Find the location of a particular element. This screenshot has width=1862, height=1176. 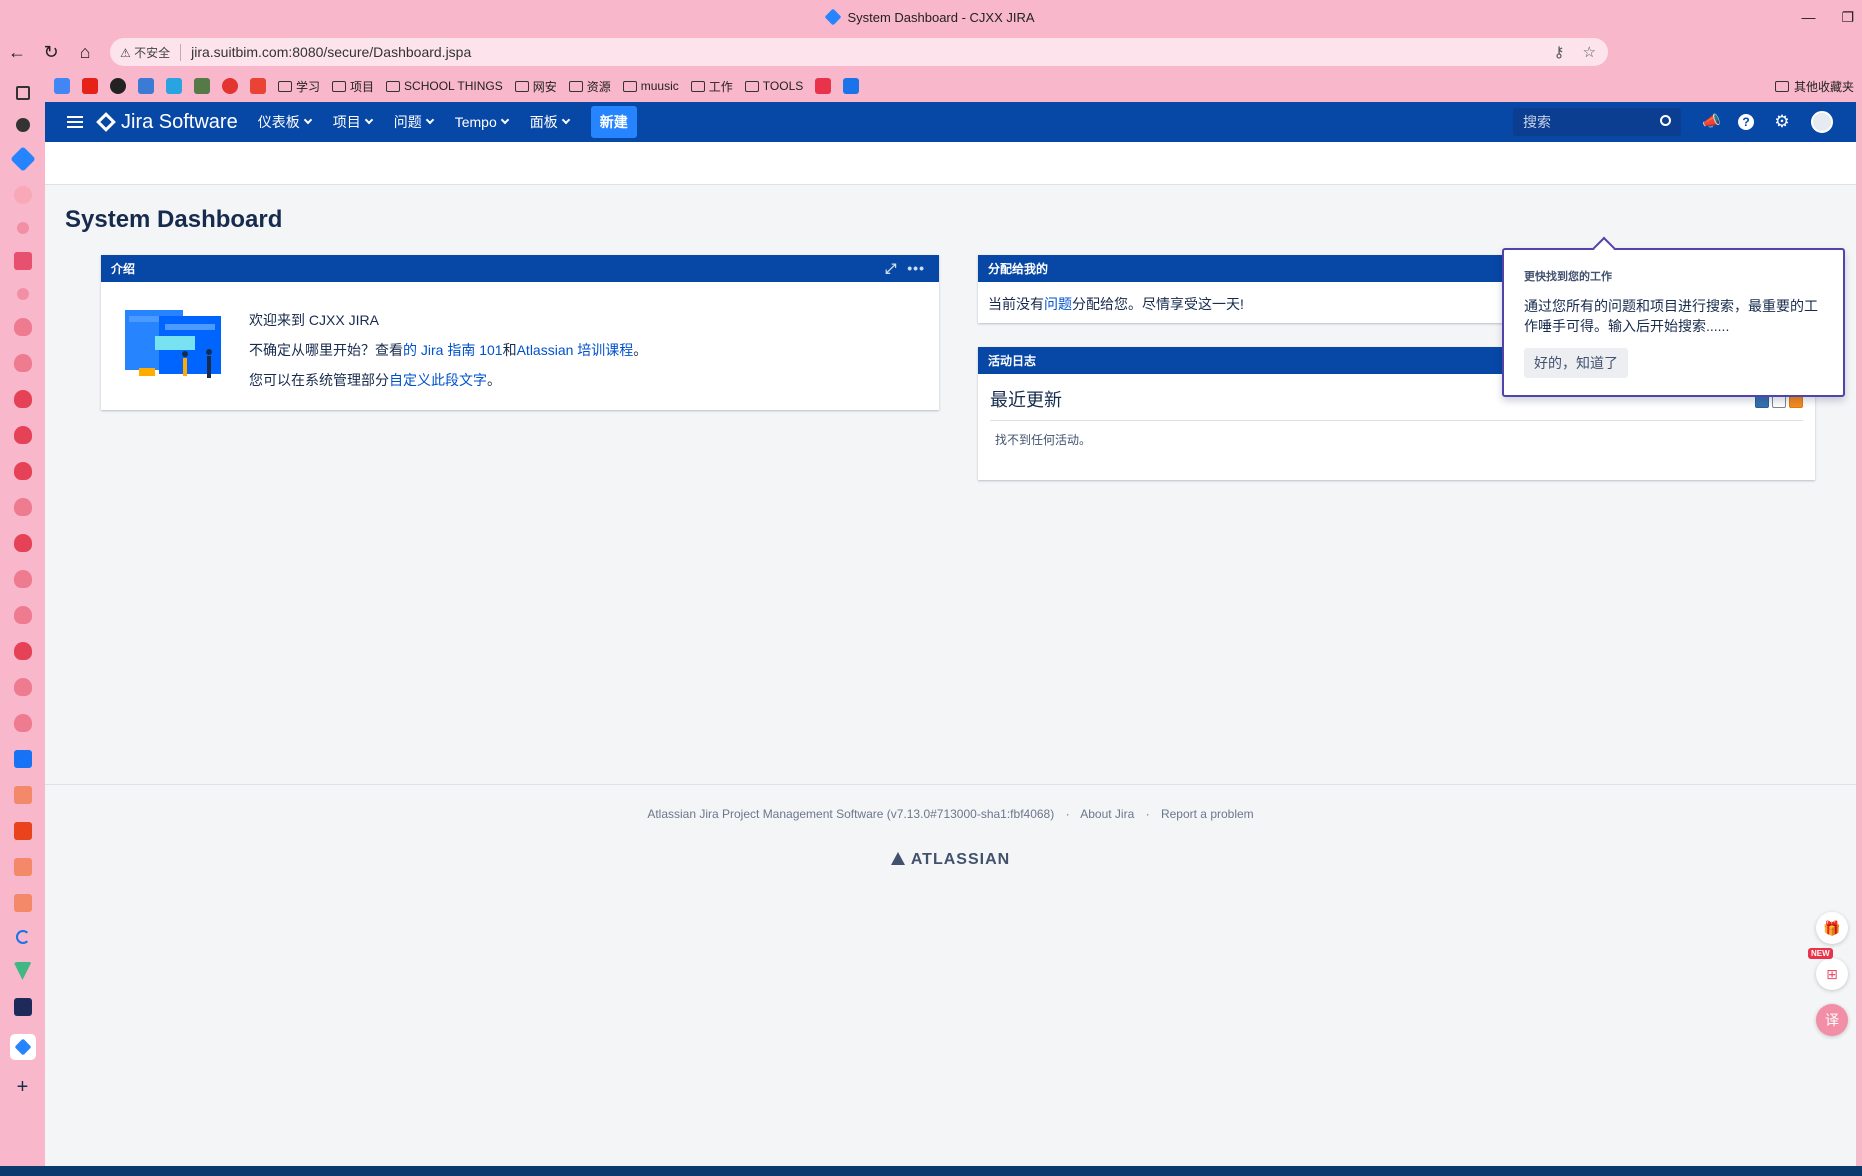

translate-icon: 译 is located at coordinates (1832, 1020).